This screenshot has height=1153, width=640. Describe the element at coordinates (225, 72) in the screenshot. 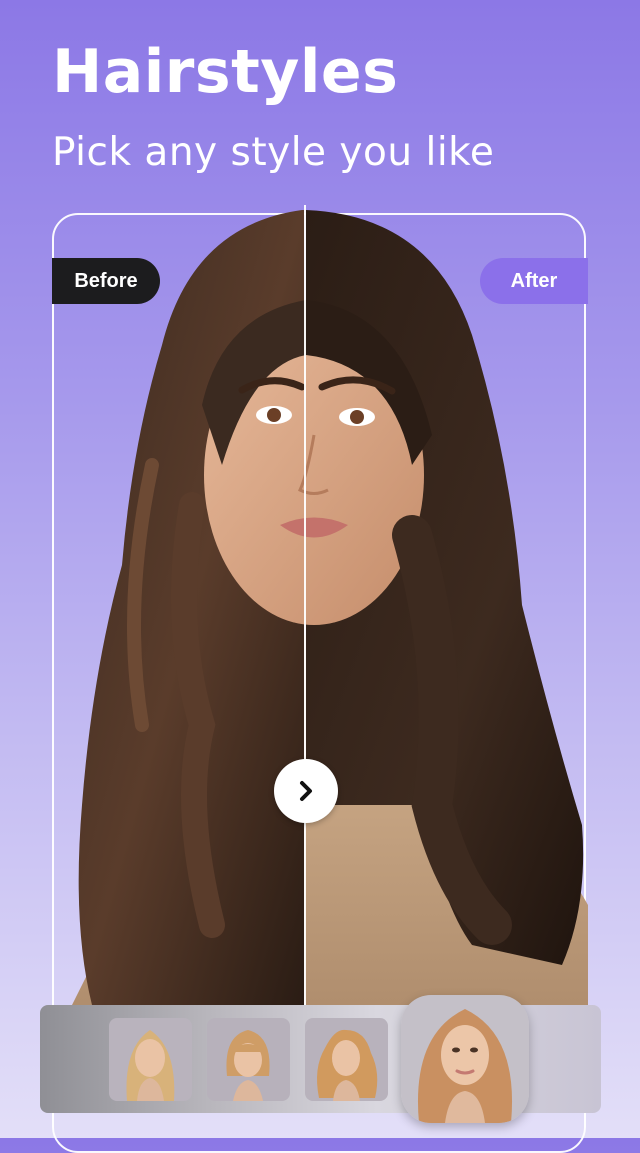

I see `page-title: Hairstyles` at that location.